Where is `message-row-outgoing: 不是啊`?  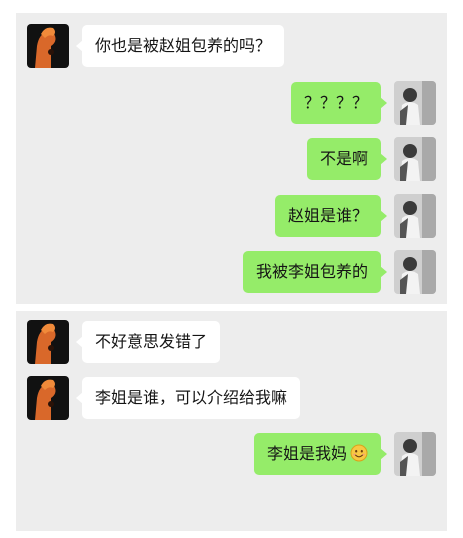 message-row-outgoing: 不是啊 is located at coordinates (231, 159).